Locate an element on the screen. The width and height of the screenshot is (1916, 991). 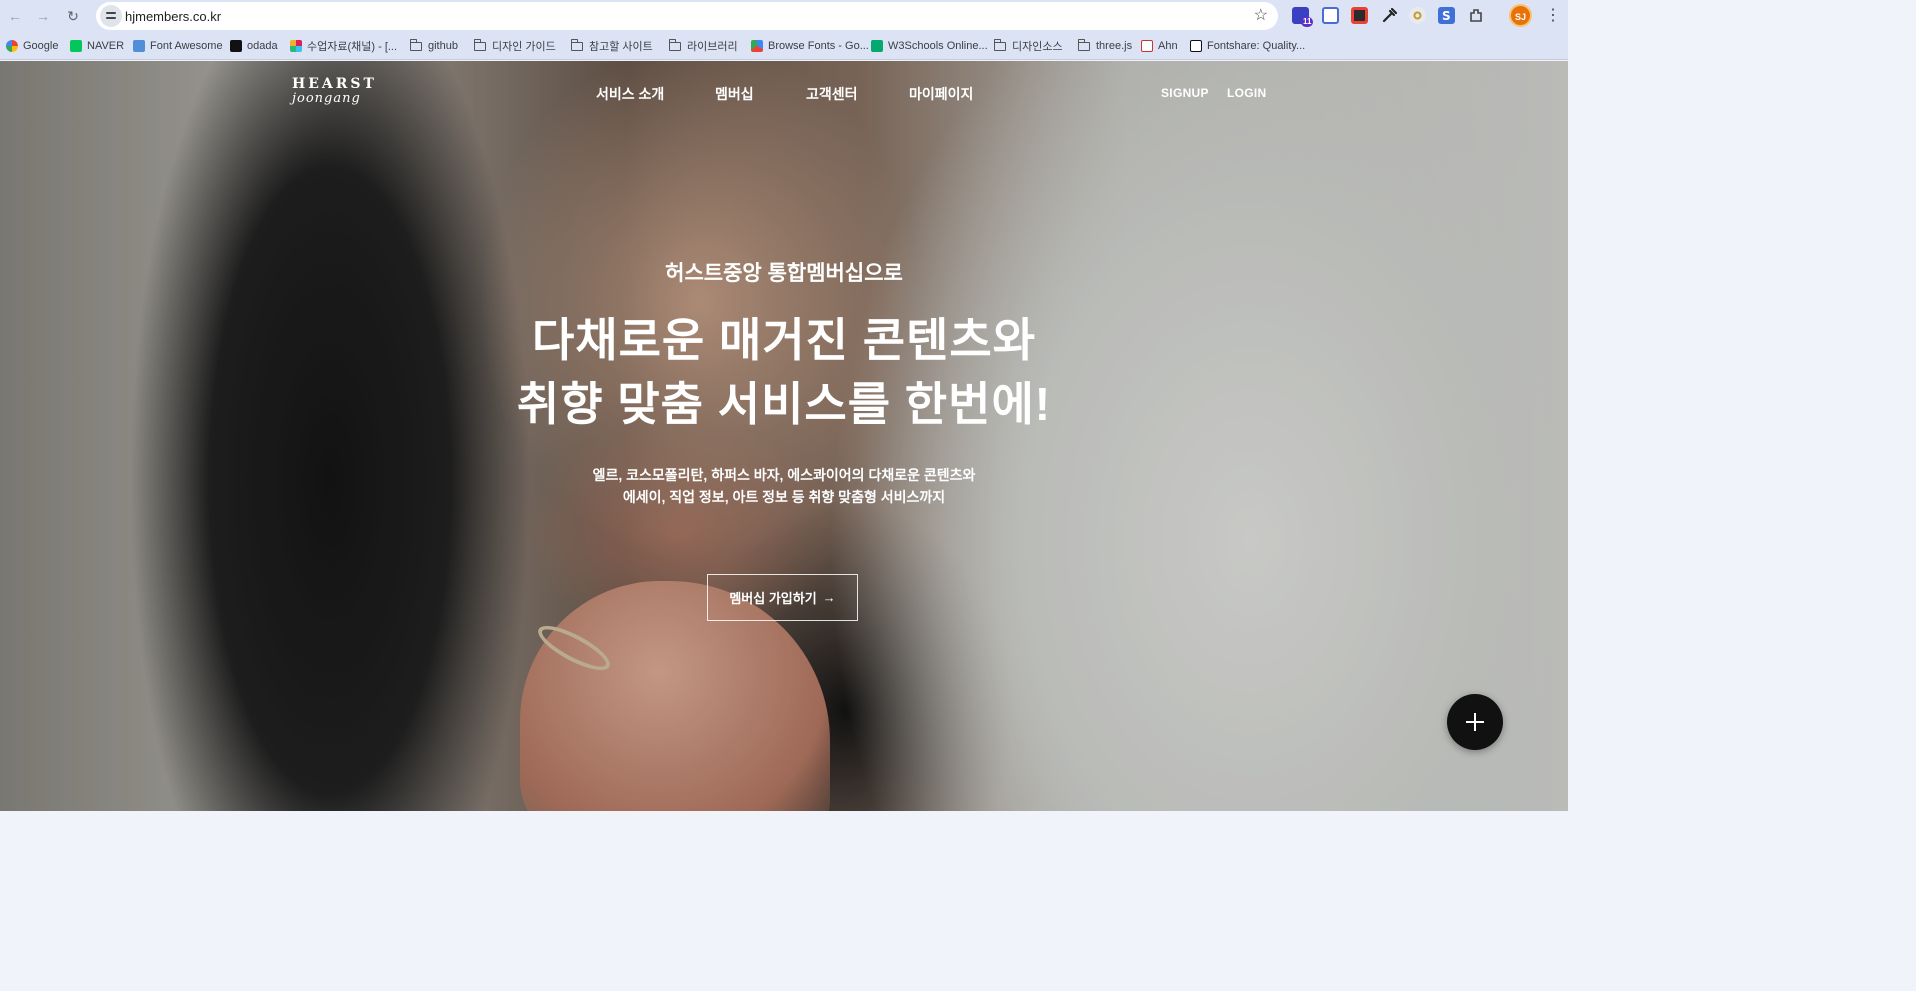
naver-icon is located at coordinates (76, 46).